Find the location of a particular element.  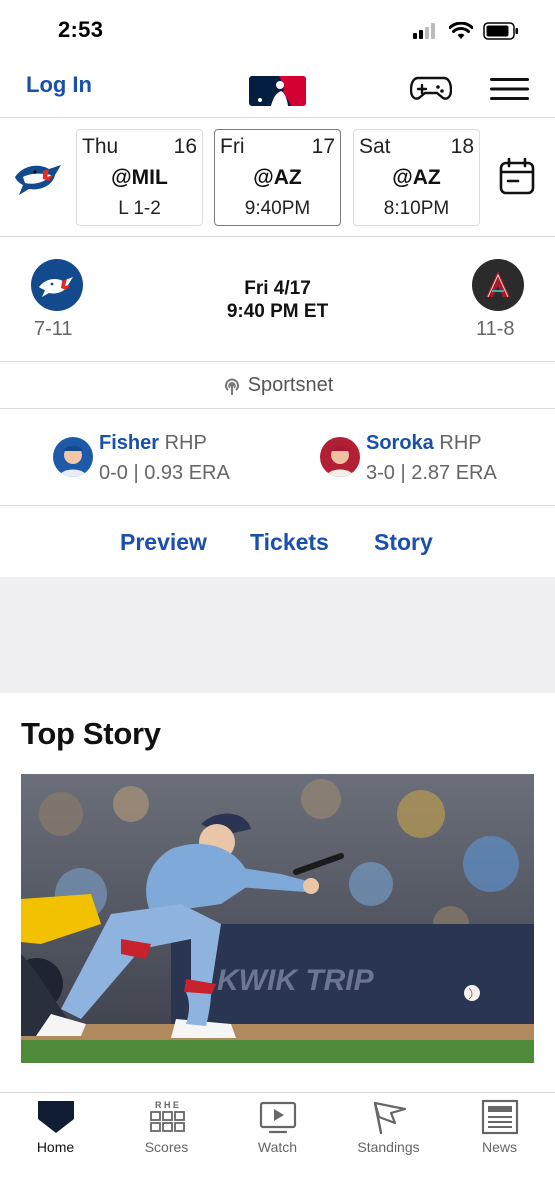

home-pitcher-stats: 3-0 | 2.87 ERA is located at coordinates (431, 473).